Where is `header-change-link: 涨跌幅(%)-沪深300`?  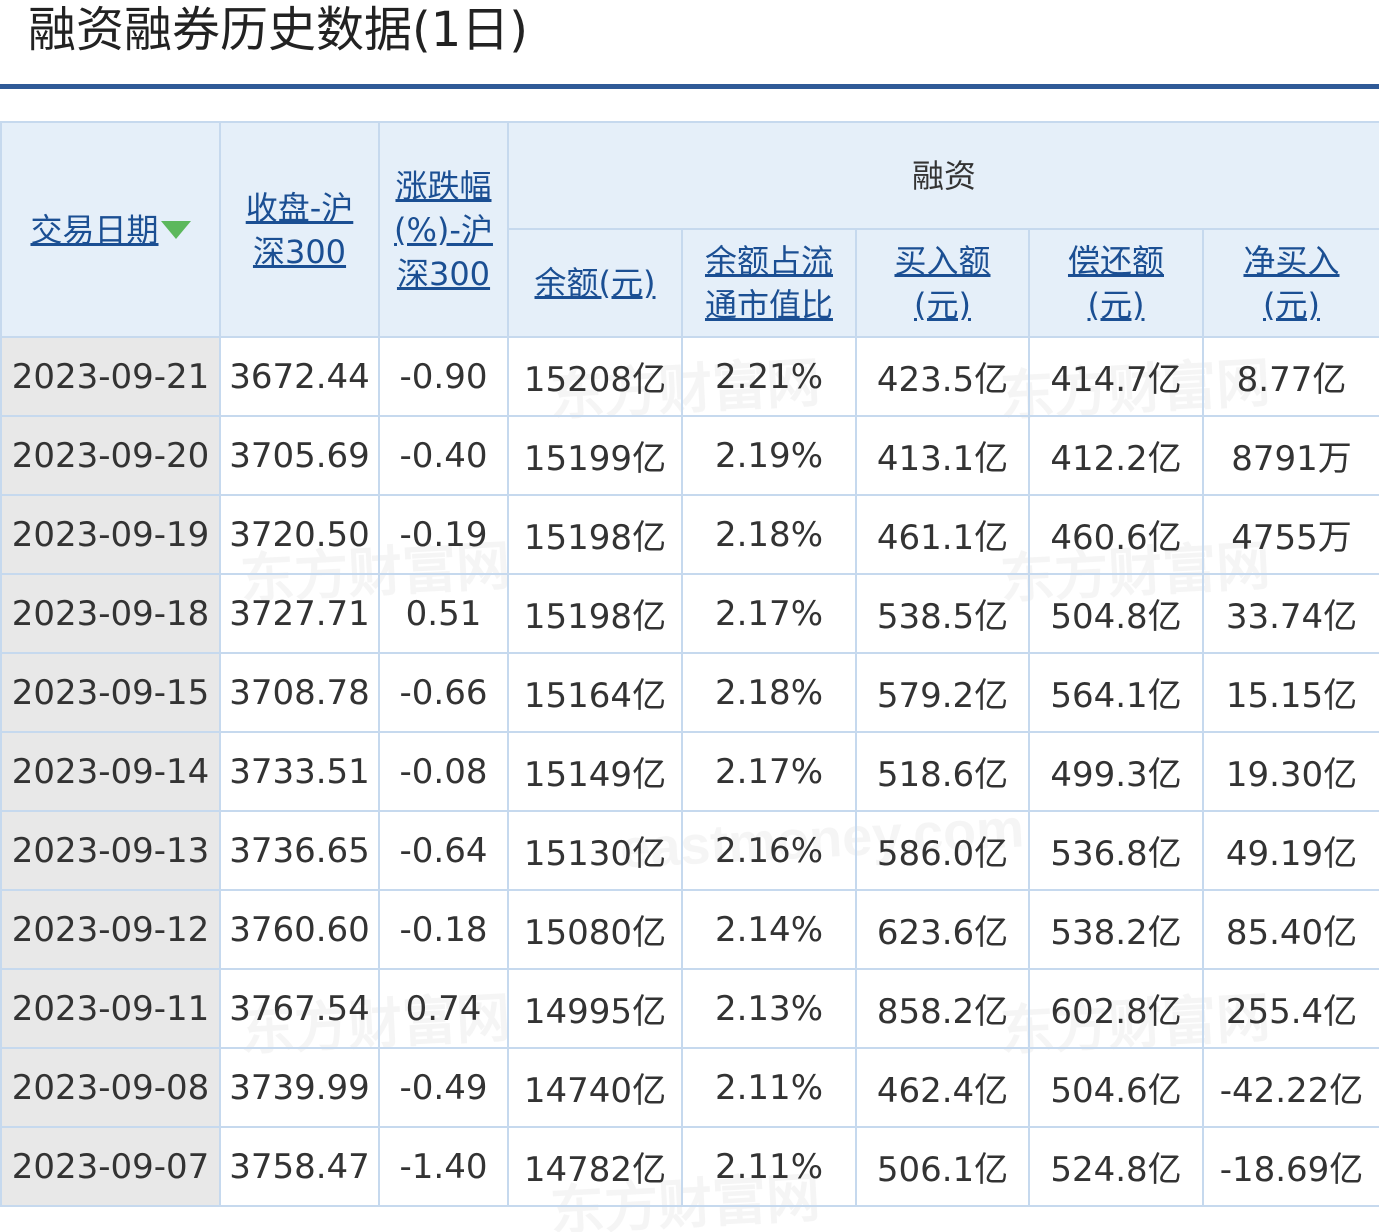
header-change-link: 涨跌幅(%)-沪深300 is located at coordinates (443, 230).